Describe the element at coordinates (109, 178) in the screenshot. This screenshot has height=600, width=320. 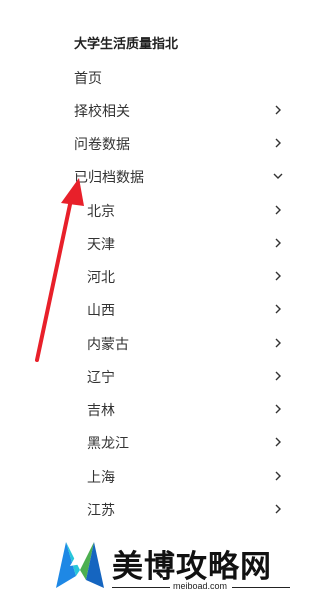
I see `nav-item-label: 已归档数据` at that location.